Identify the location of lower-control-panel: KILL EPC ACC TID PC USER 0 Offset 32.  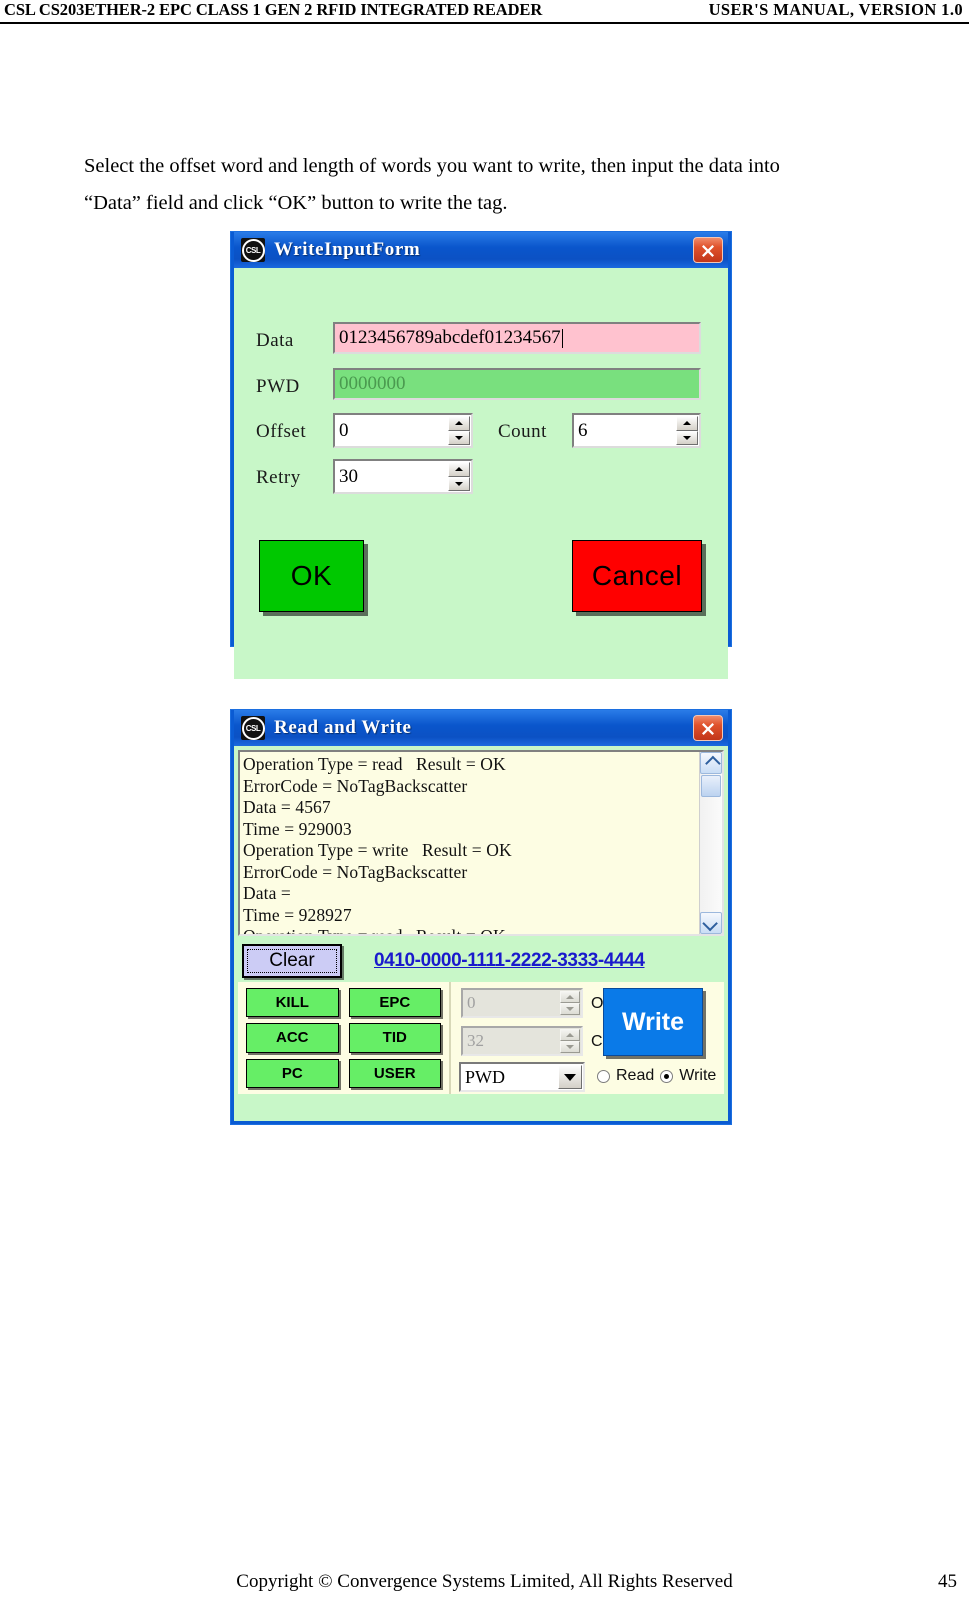
(481, 1038).